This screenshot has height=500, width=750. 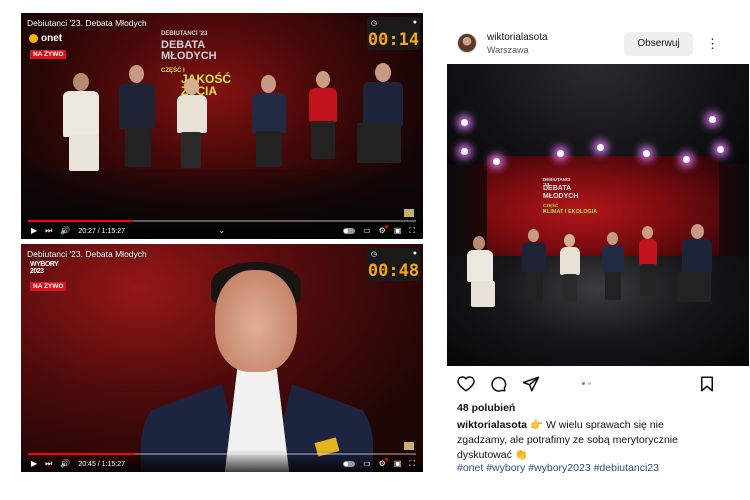 I want to click on comment-icon, so click(x=498, y=384).